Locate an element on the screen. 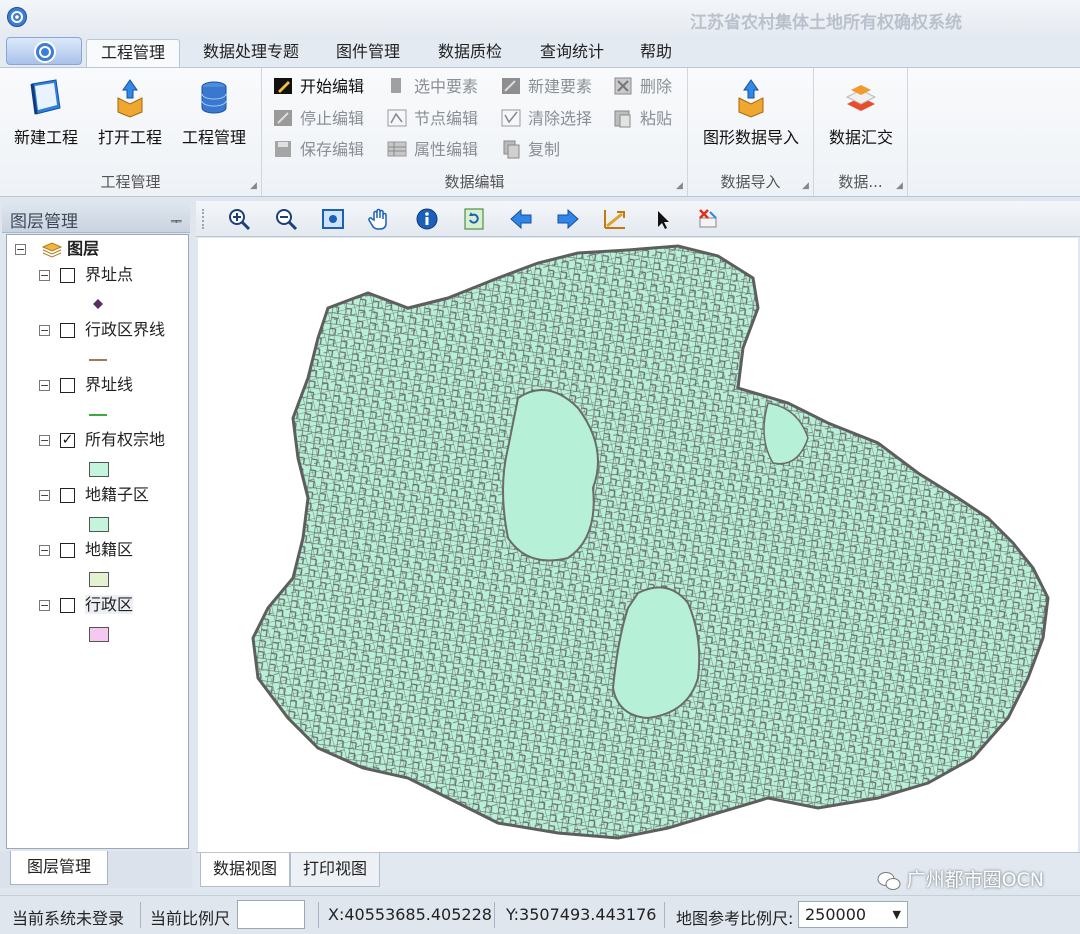 This screenshot has height=934, width=1080. copy-button: 复制 is located at coordinates (530, 150).